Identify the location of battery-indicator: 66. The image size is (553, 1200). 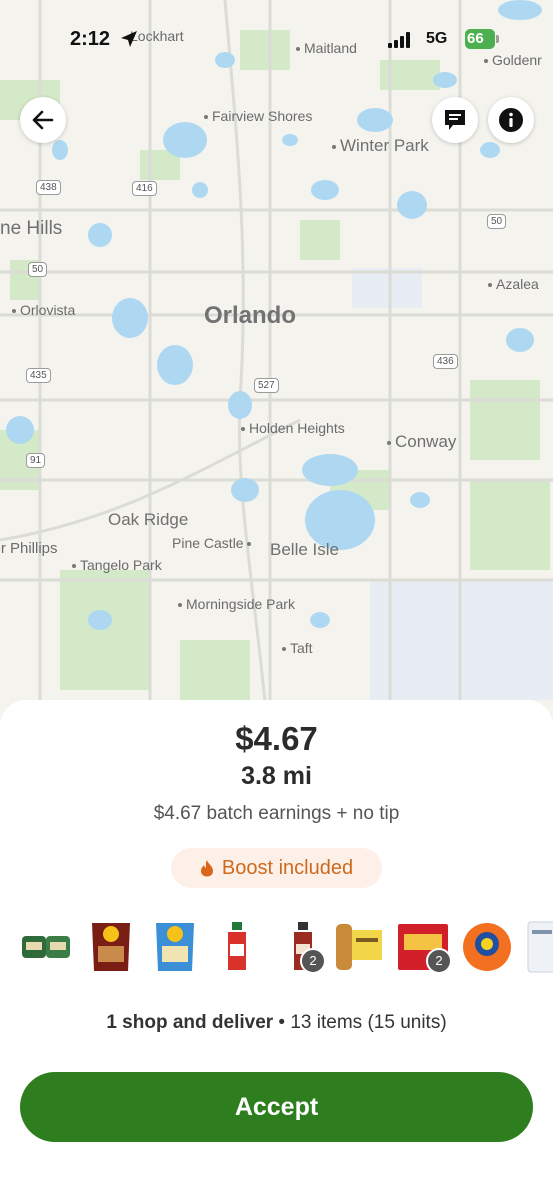
(480, 39).